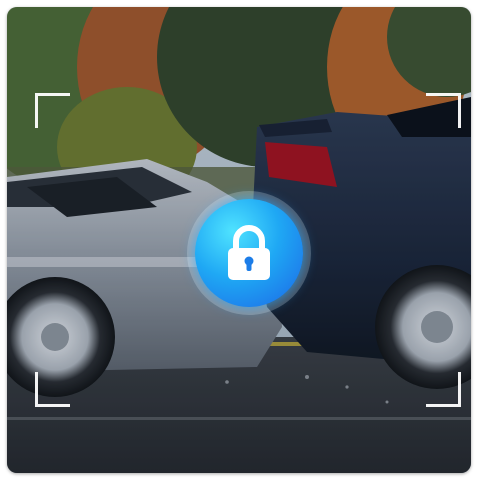 This screenshot has width=478, height=482. I want to click on lock-badge, so click(249, 253).